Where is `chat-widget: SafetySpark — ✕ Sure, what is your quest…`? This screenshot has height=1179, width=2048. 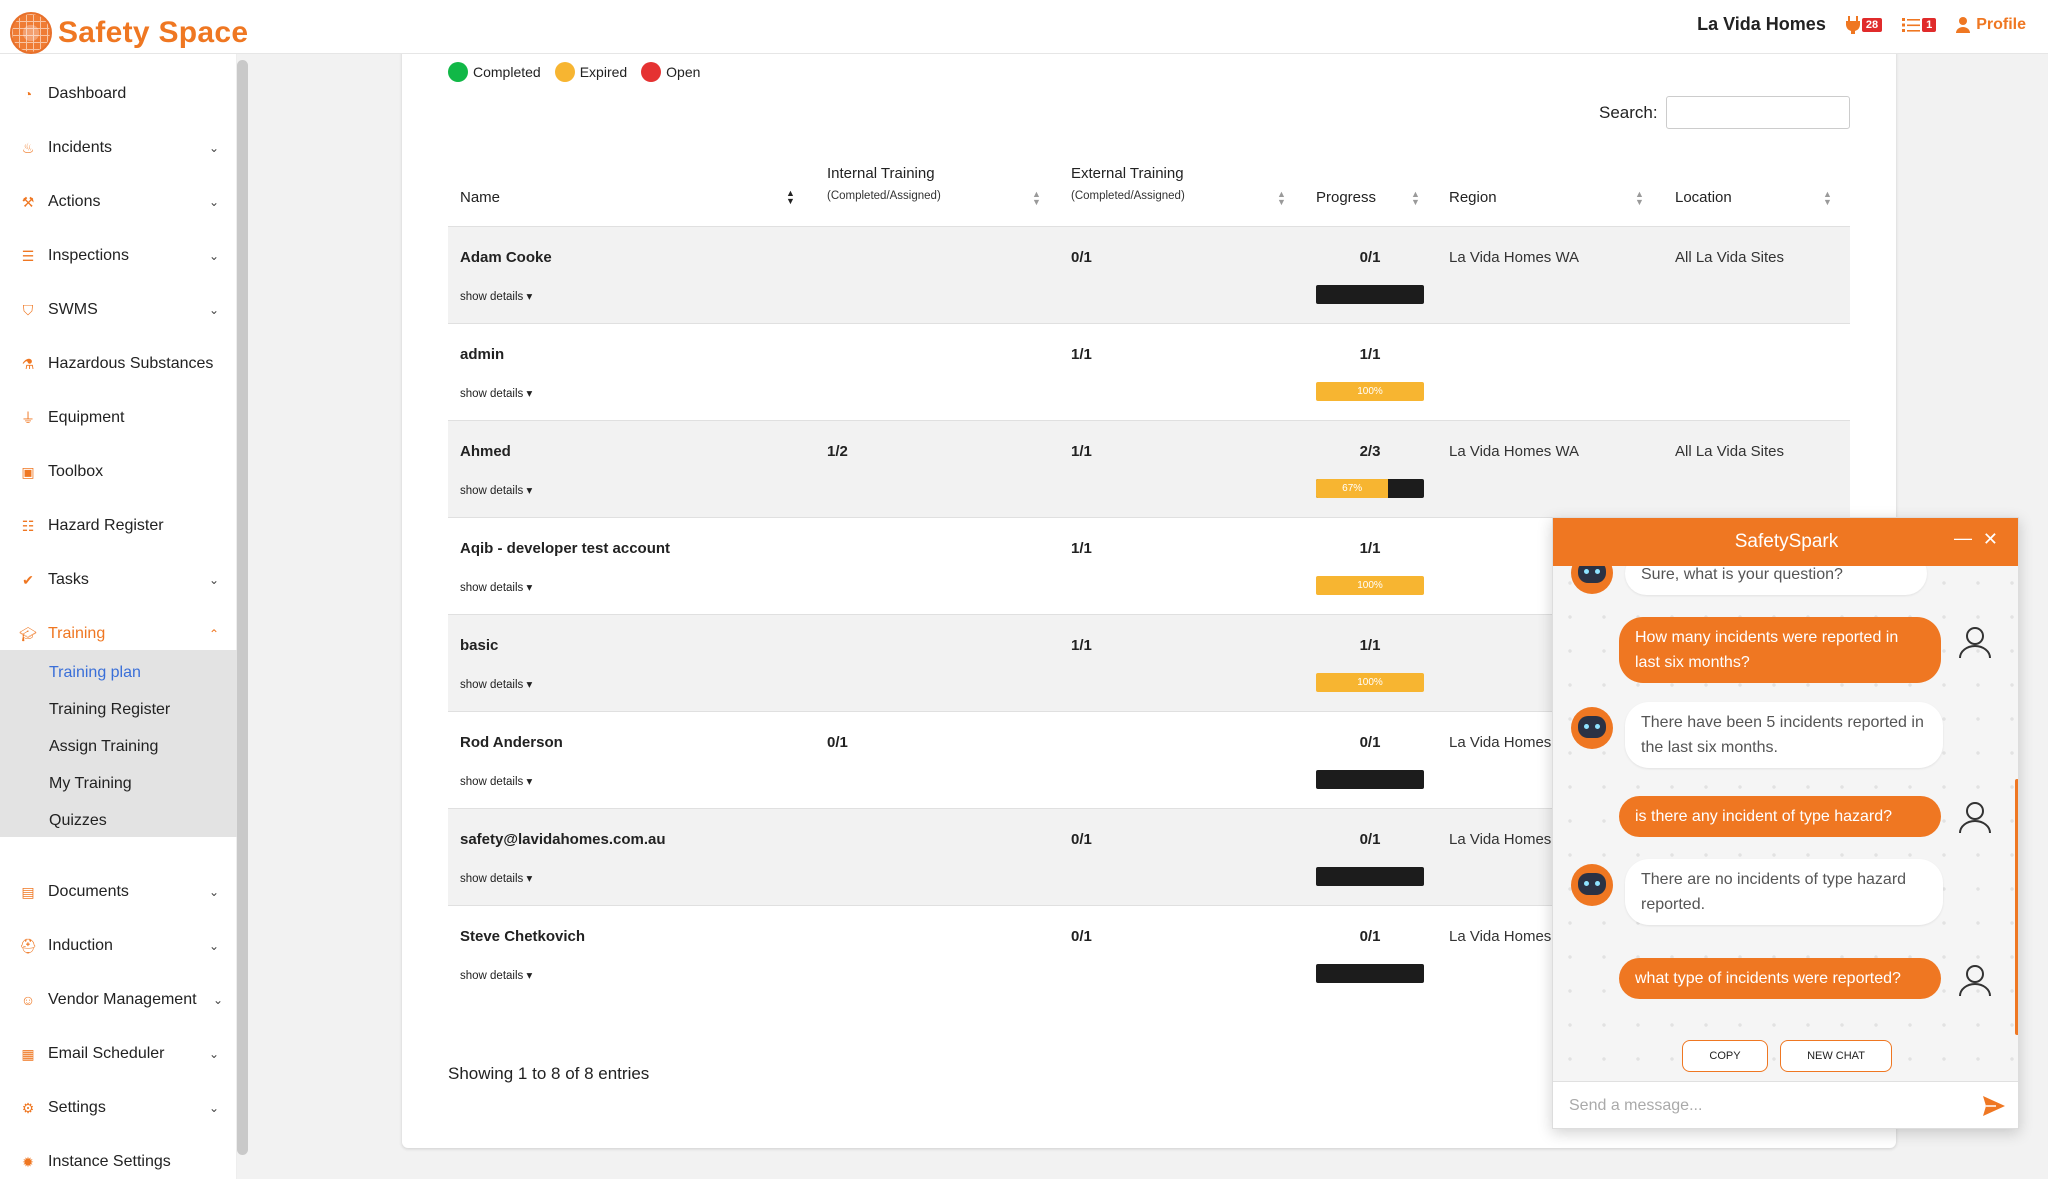 chat-widget: SafetySpark — ✕ Sure, what is your quest… is located at coordinates (1785, 823).